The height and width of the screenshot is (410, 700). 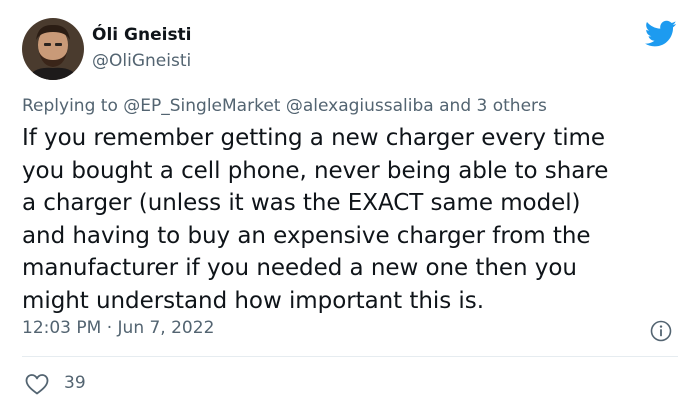 I want to click on twitter-bird-icon, so click(x=660, y=34).